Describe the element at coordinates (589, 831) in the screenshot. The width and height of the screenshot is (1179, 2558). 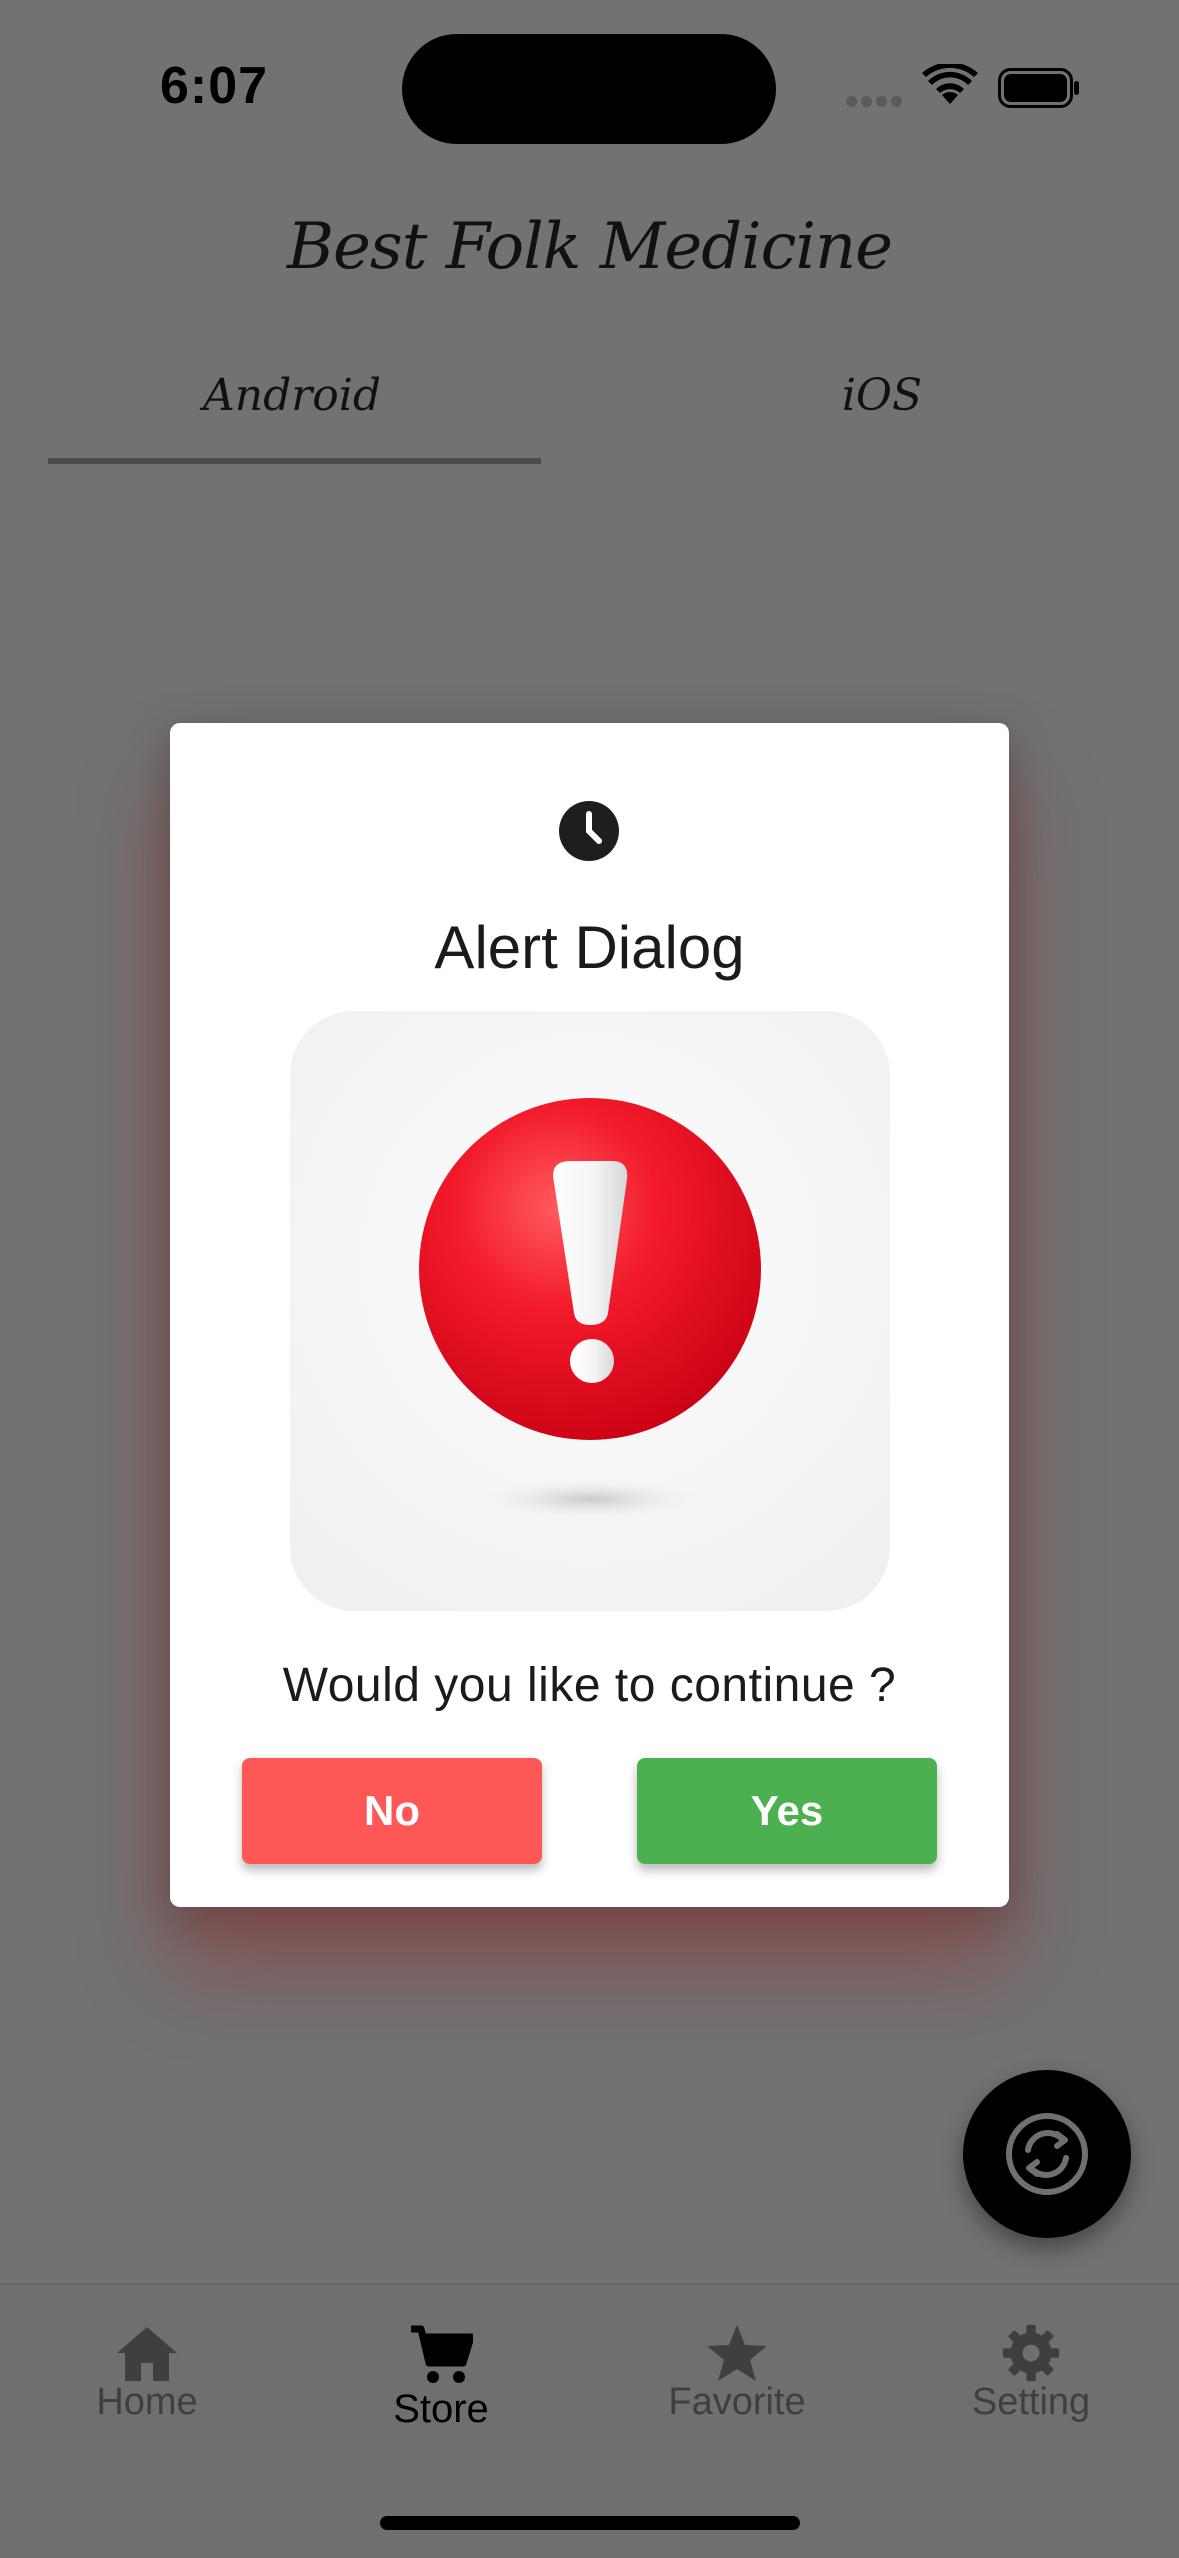
I see `clock-icon` at that location.